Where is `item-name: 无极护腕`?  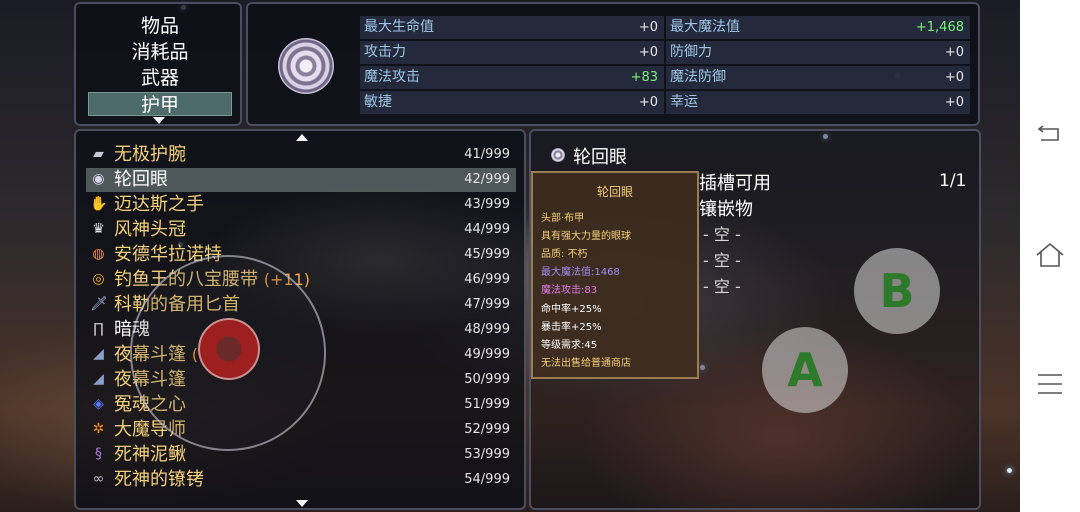
item-name: 无极护腕 is located at coordinates (150, 154).